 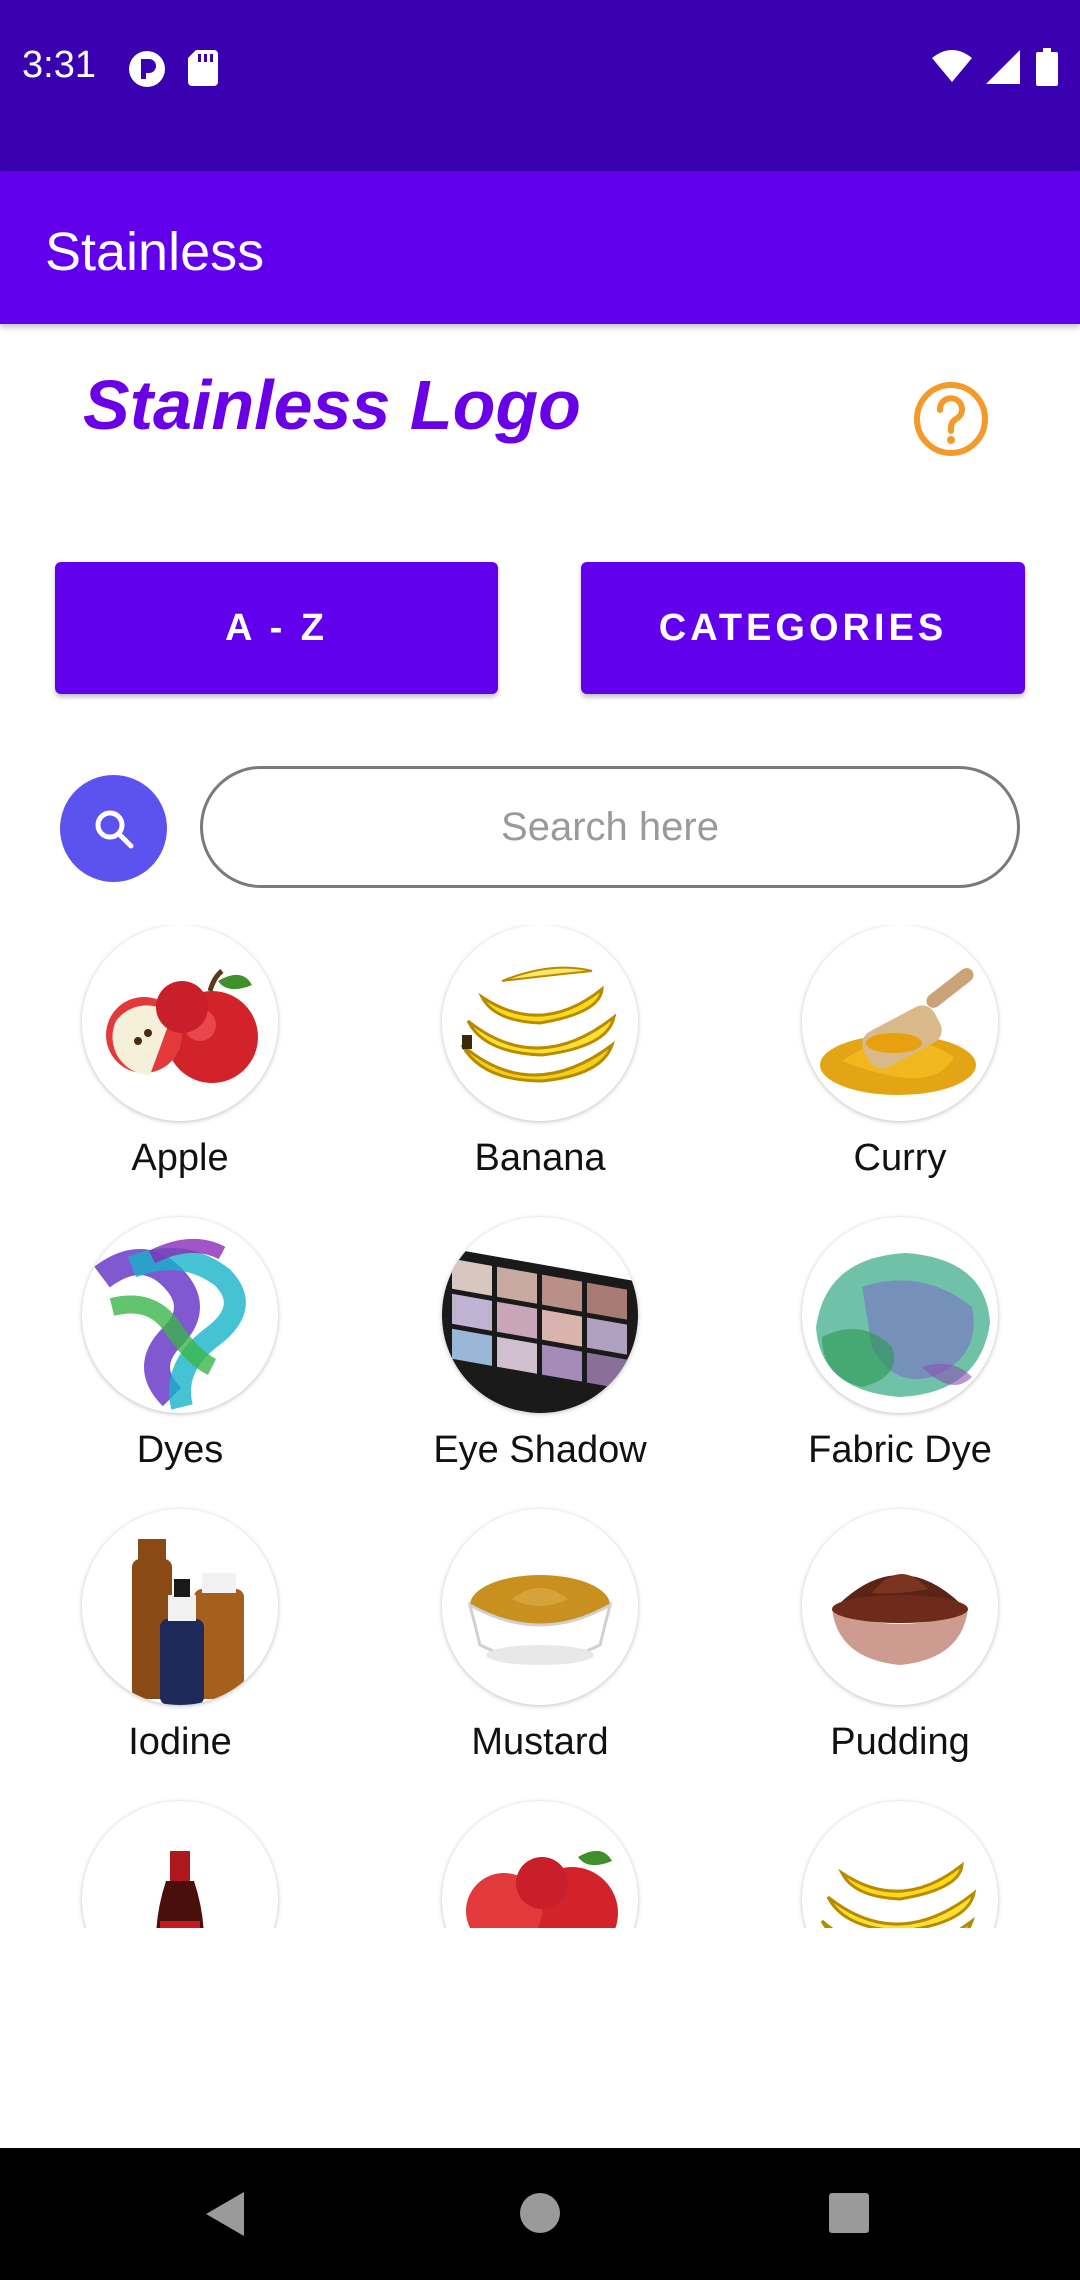 I want to click on search-button, so click(x=113, y=828).